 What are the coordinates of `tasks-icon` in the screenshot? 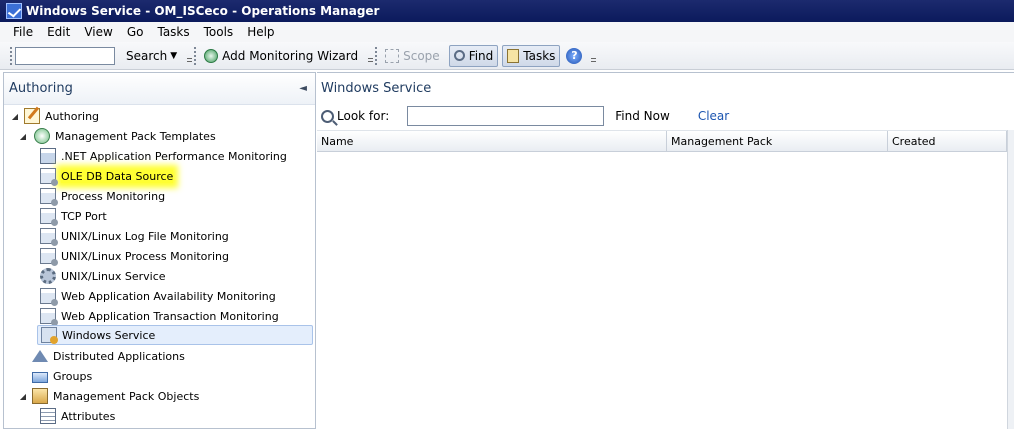 It's located at (513, 55).